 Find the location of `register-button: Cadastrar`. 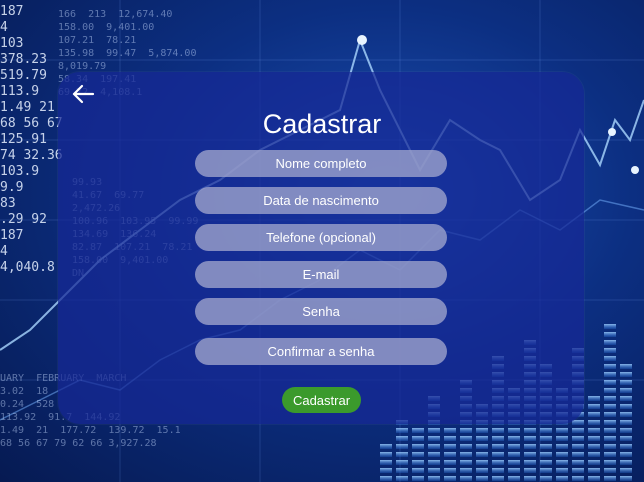

register-button: Cadastrar is located at coordinates (321, 400).